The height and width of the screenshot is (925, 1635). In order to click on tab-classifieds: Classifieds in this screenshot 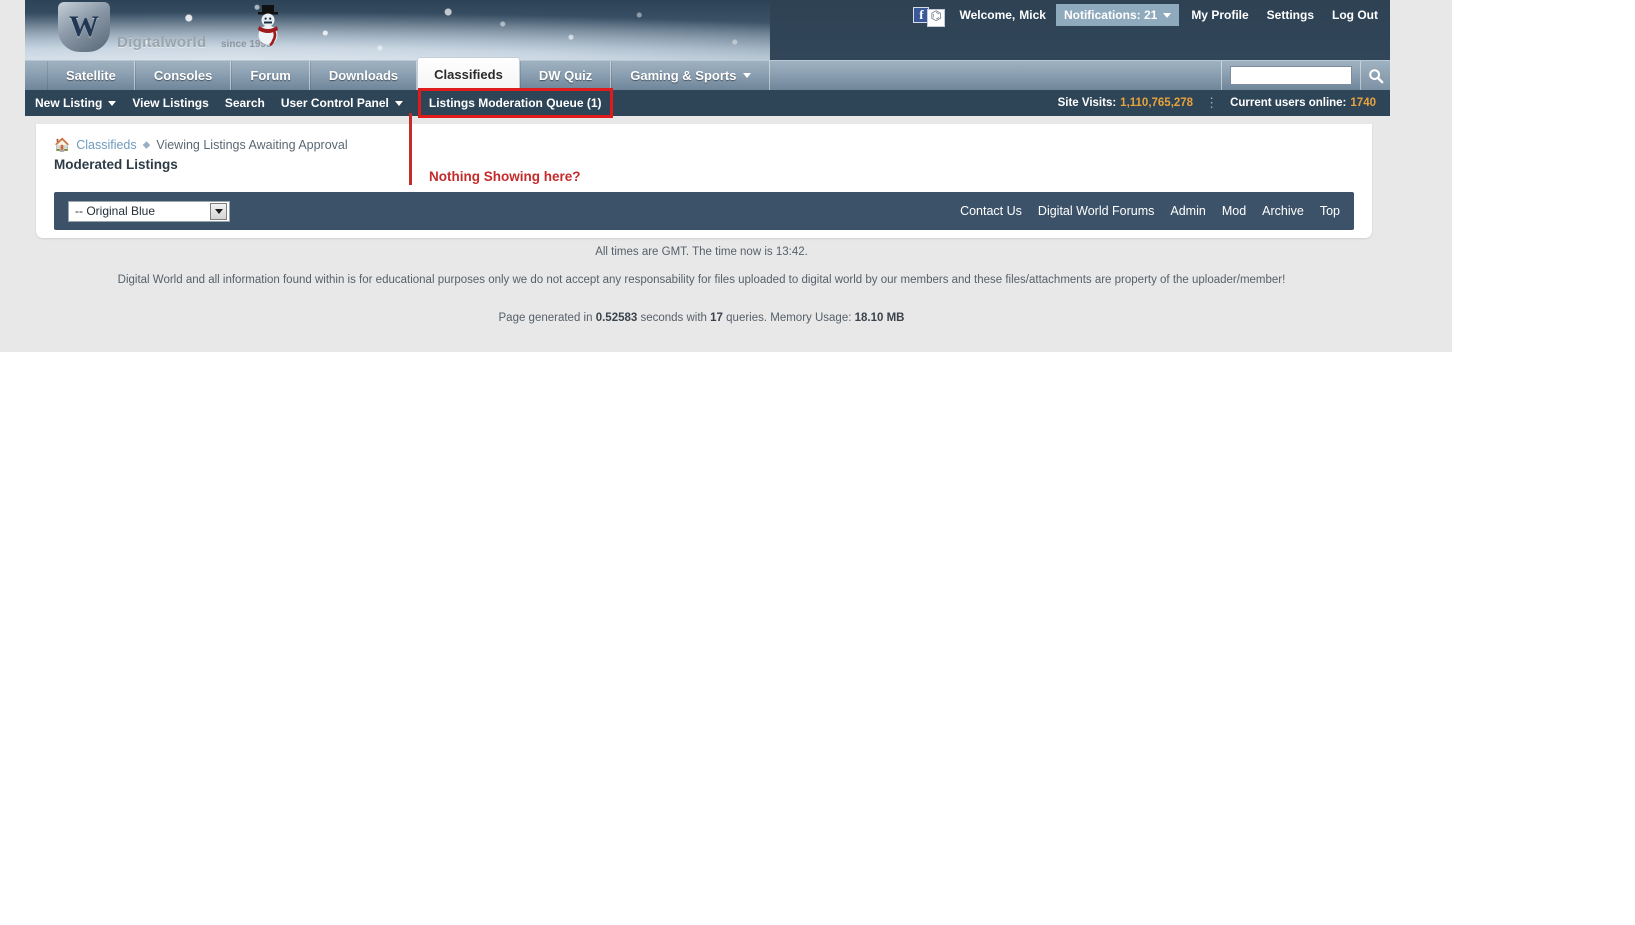, I will do `click(468, 73)`.